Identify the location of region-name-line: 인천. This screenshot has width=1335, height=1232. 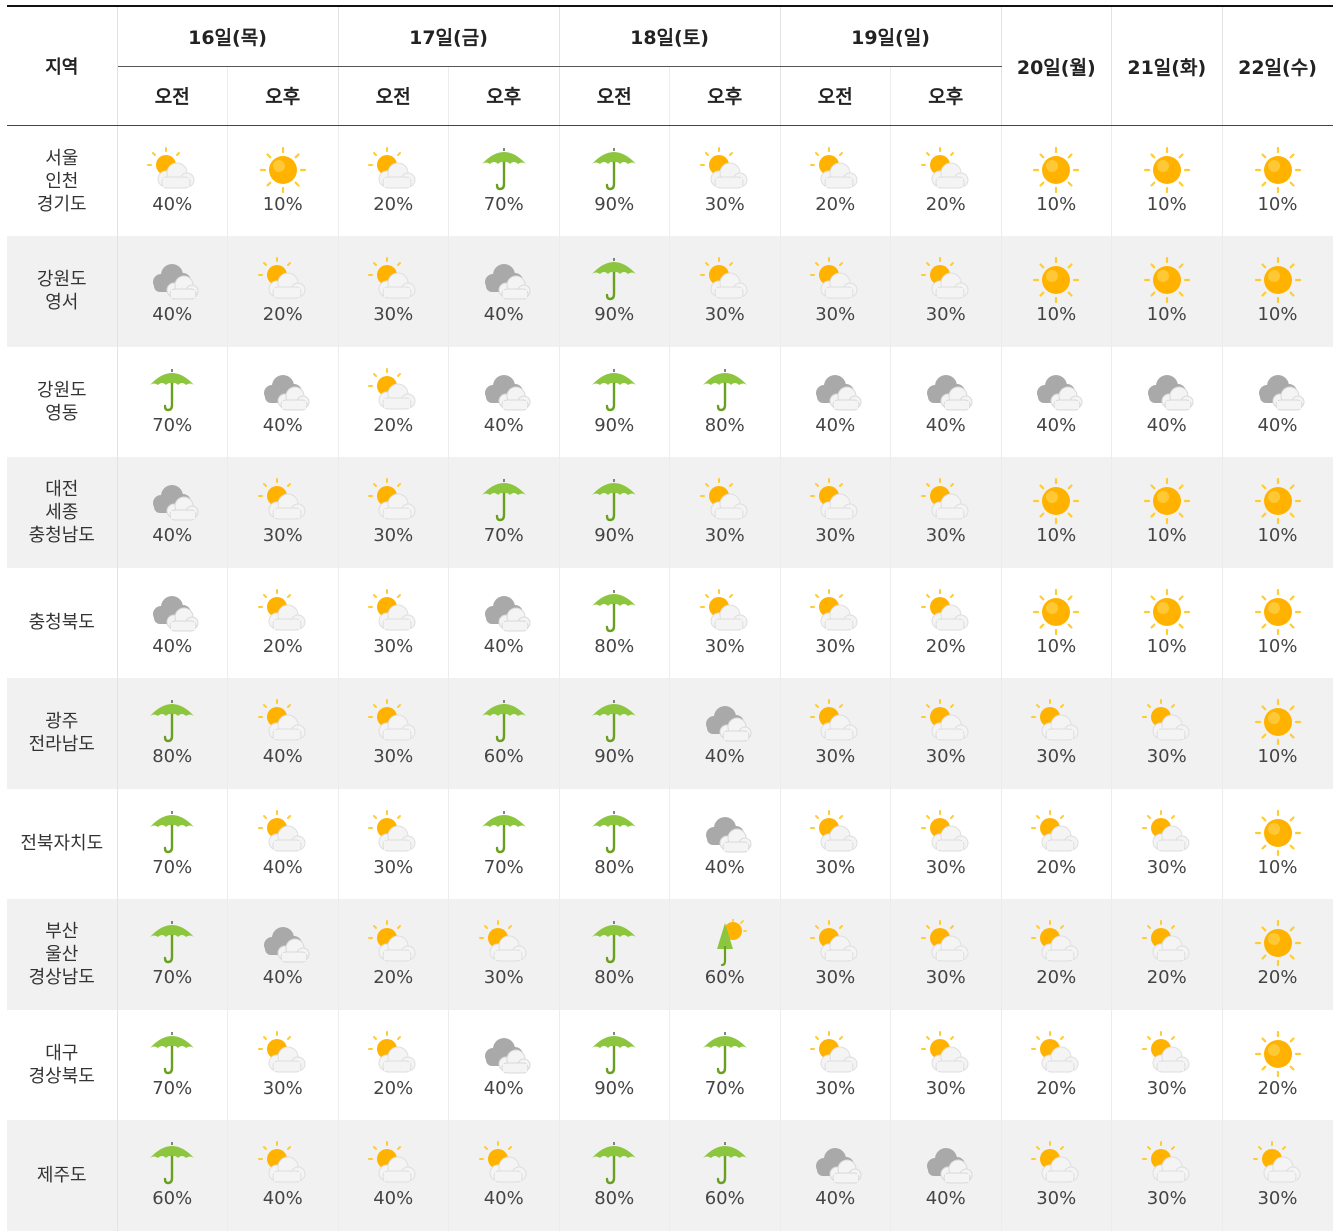
(62, 181).